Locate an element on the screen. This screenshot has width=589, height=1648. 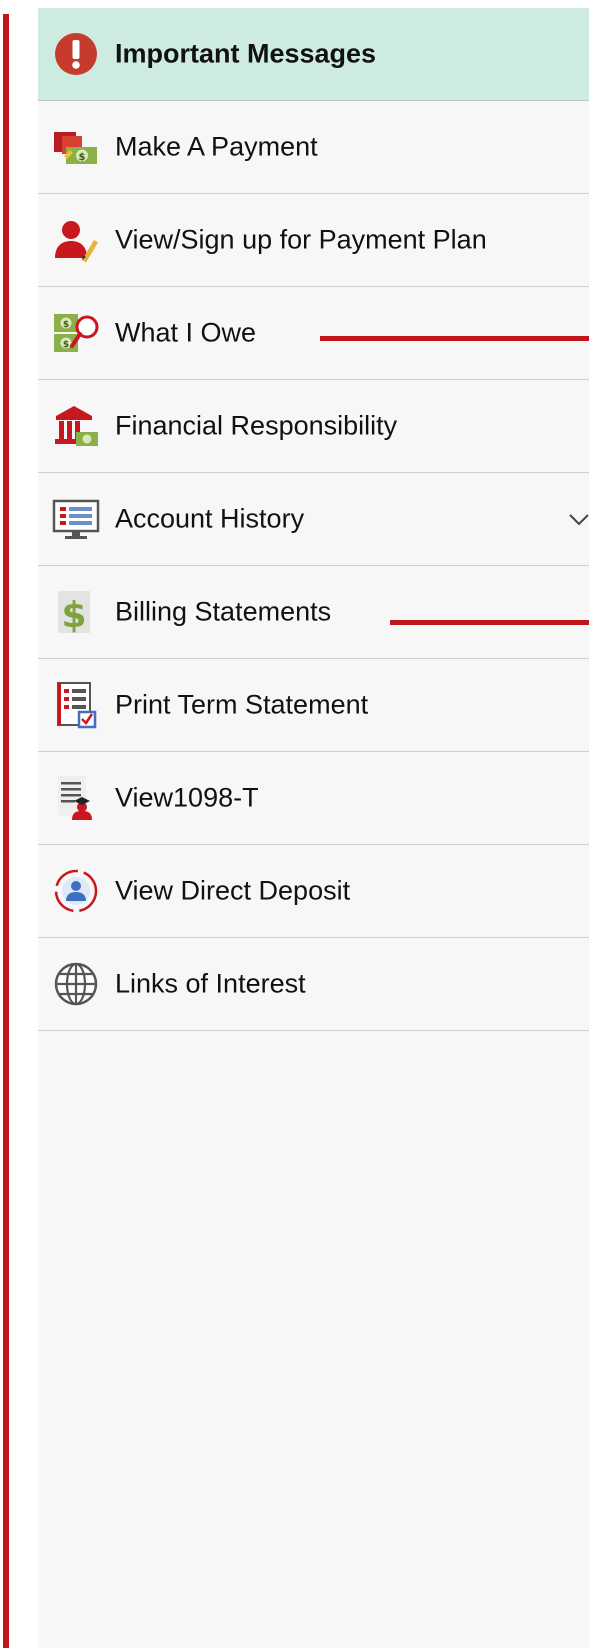
nav-item-important-messages: Important Messages is located at coordinates (313, 54).